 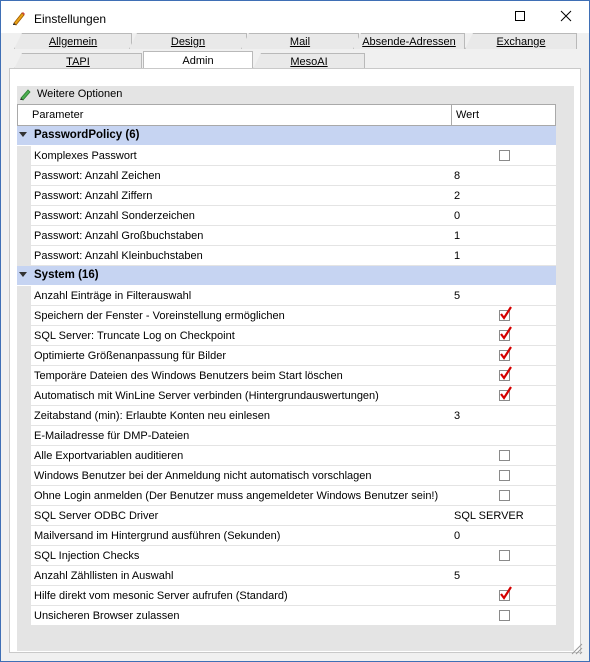 I want to click on property-name: Unsicheren Browser zulassen, so click(x=107, y=616).